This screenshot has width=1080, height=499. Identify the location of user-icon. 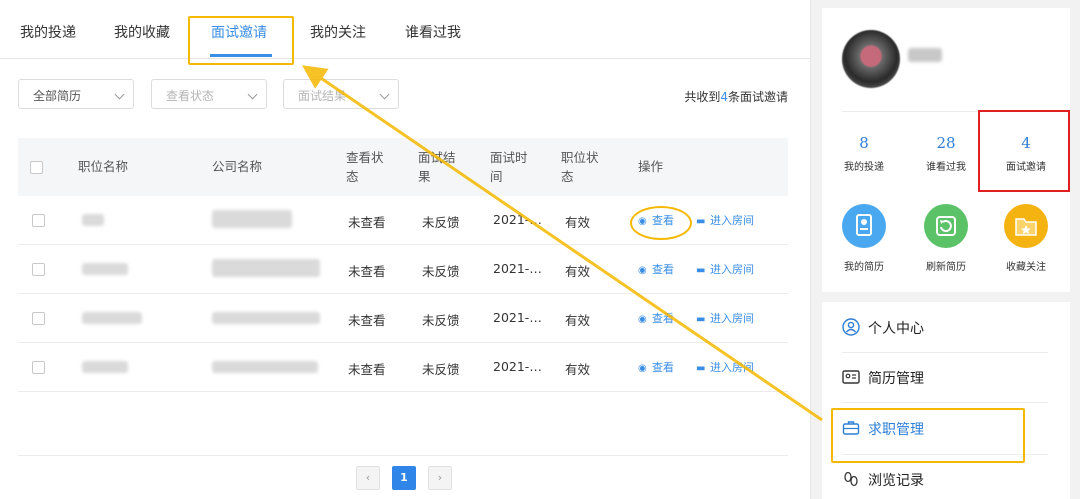
(851, 327).